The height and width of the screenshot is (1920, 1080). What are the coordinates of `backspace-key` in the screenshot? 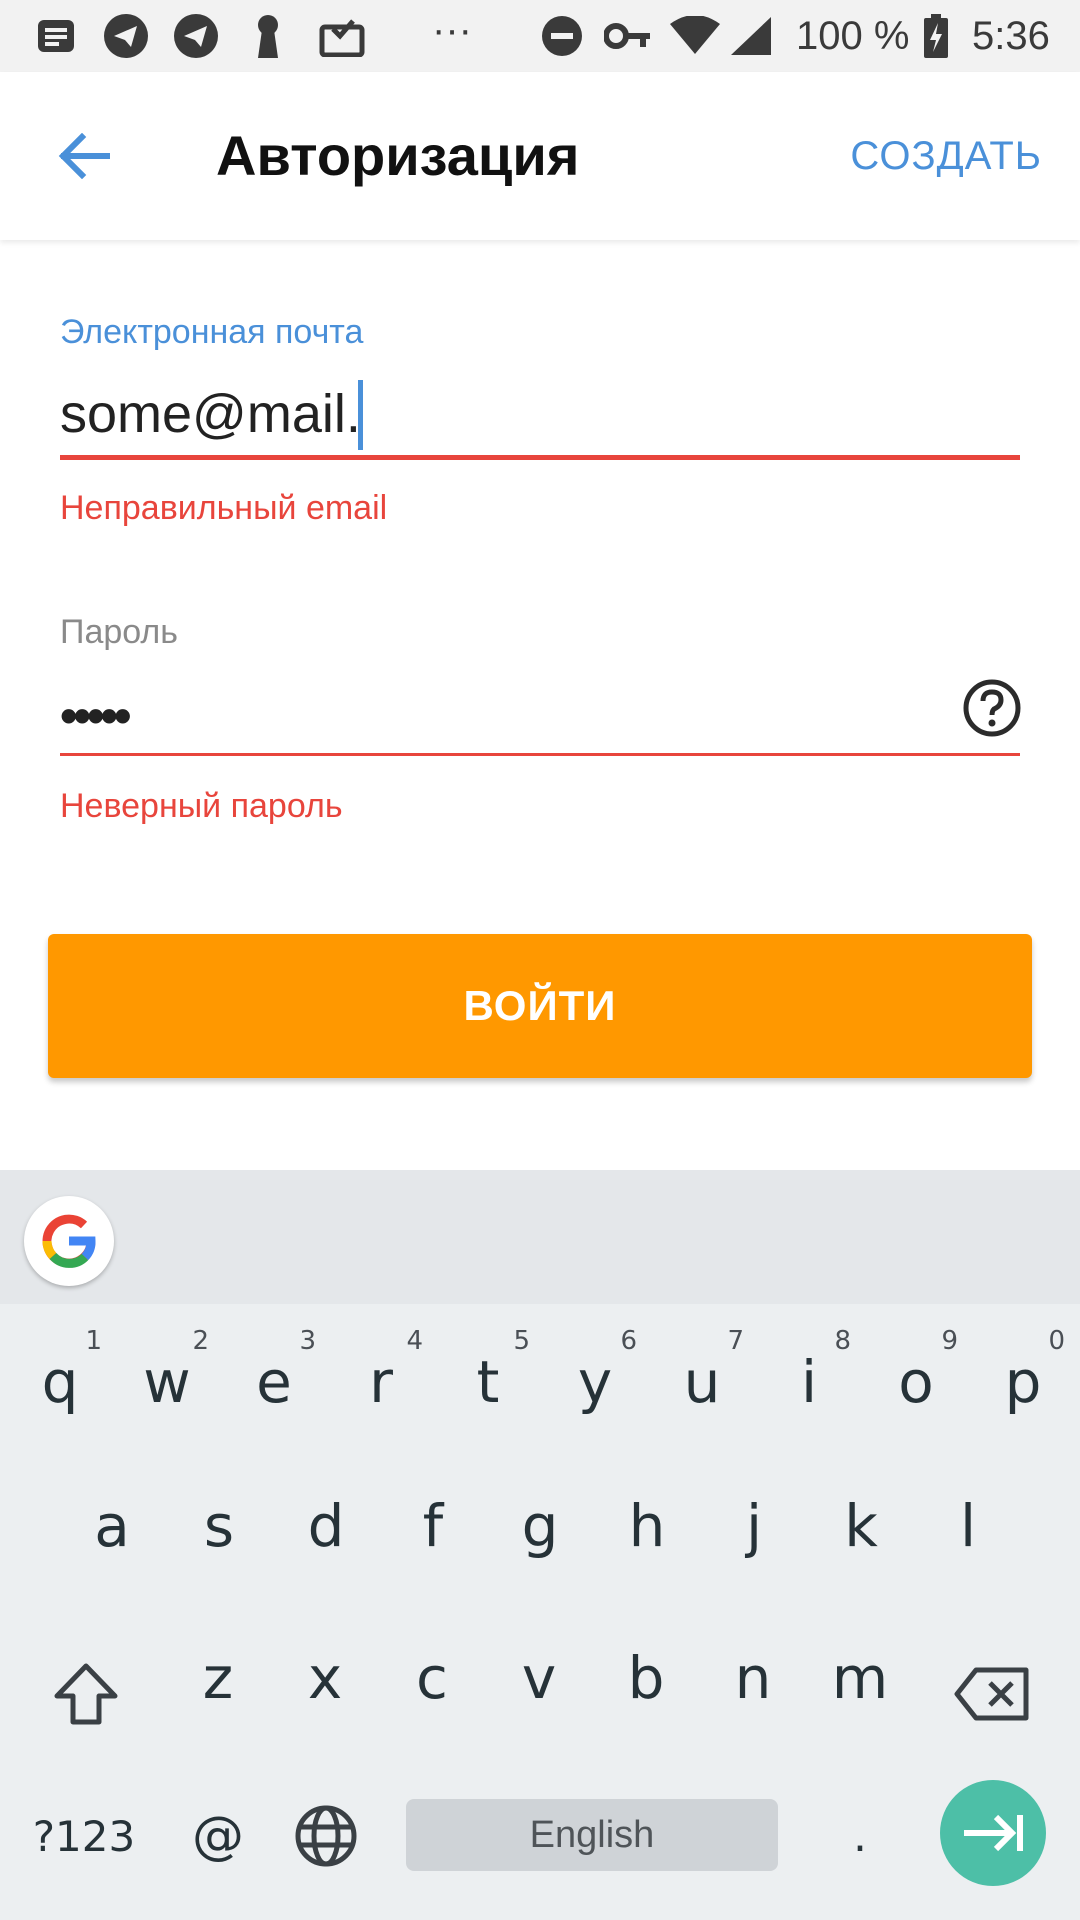 It's located at (992, 1694).